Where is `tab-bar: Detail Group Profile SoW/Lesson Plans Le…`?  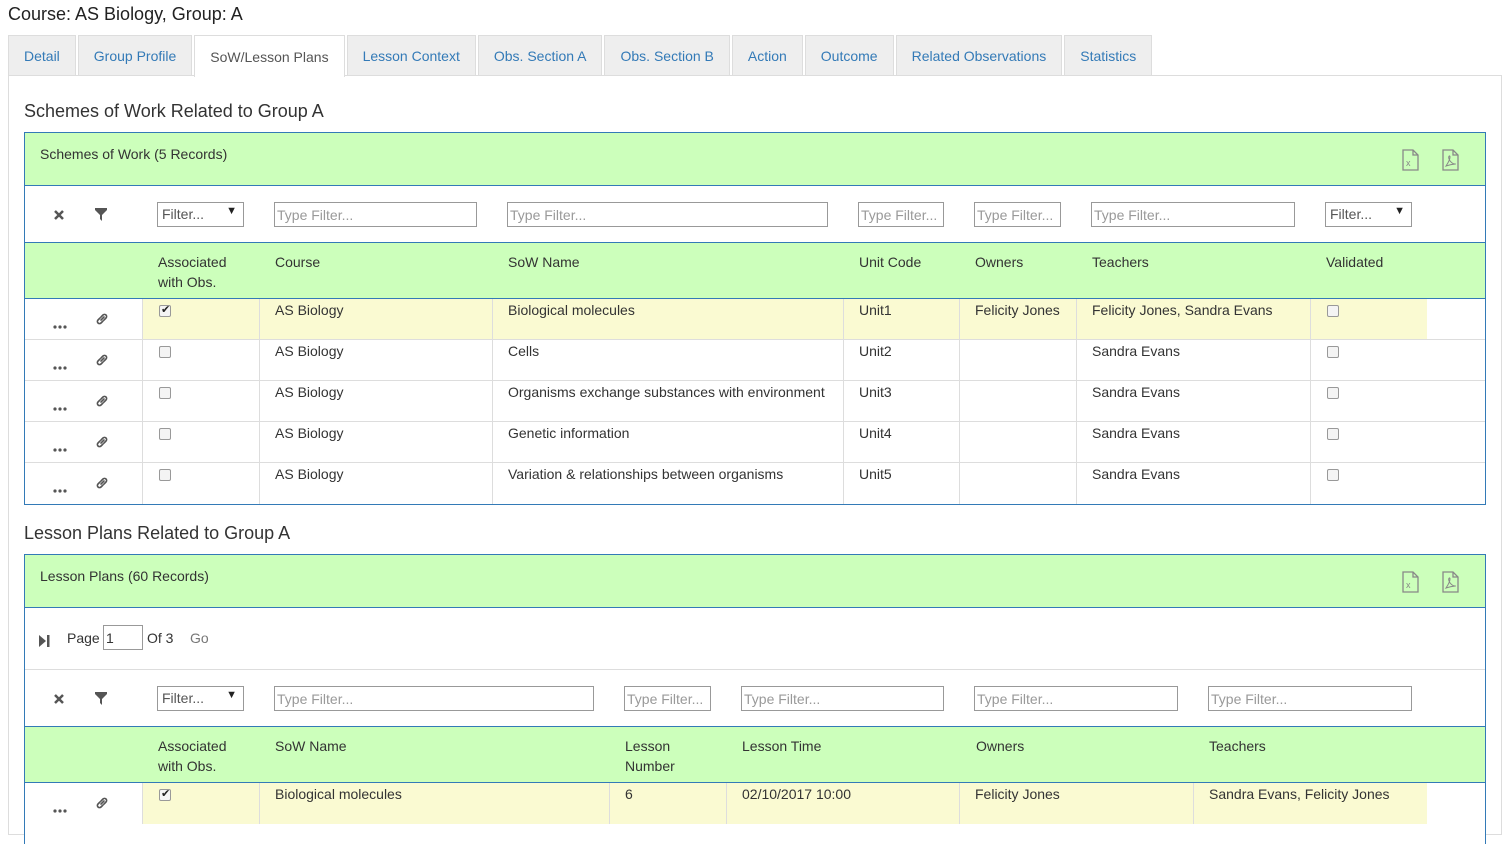 tab-bar: Detail Group Profile SoW/Lesson Plans Le… is located at coordinates (581, 56).